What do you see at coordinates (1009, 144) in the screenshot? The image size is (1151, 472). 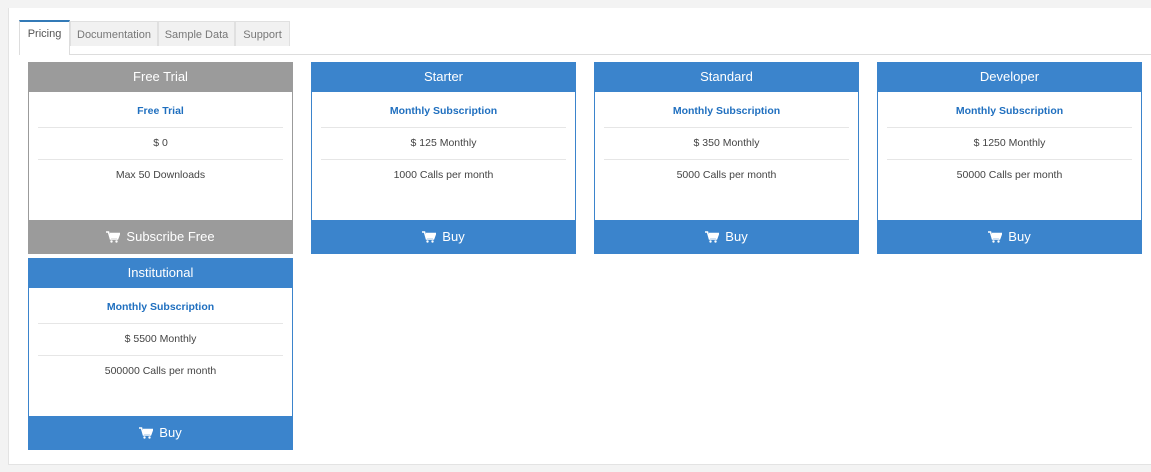 I see `plan-price: $ 1250 Monthly` at bounding box center [1009, 144].